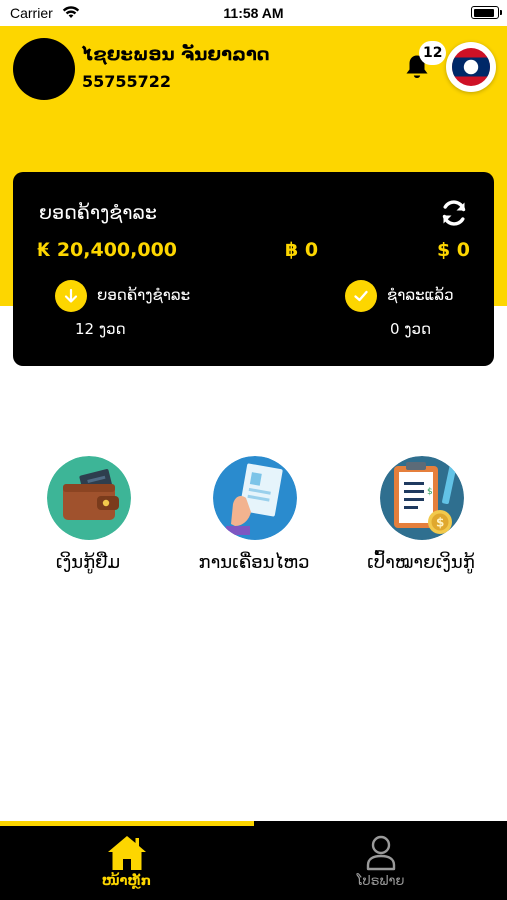 The height and width of the screenshot is (900, 507). What do you see at coordinates (420, 295) in the screenshot?
I see `paid-label: ຊຳລະແລ້ວ` at bounding box center [420, 295].